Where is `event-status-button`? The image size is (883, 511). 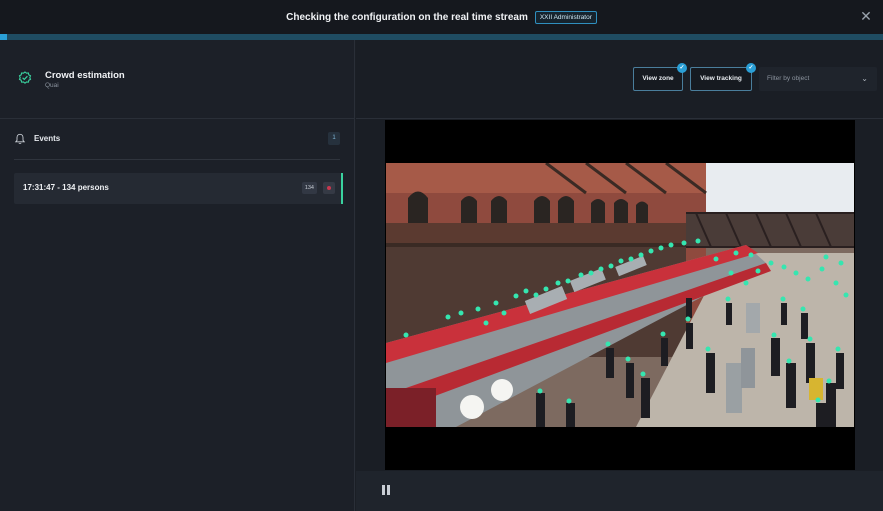 event-status-button is located at coordinates (329, 188).